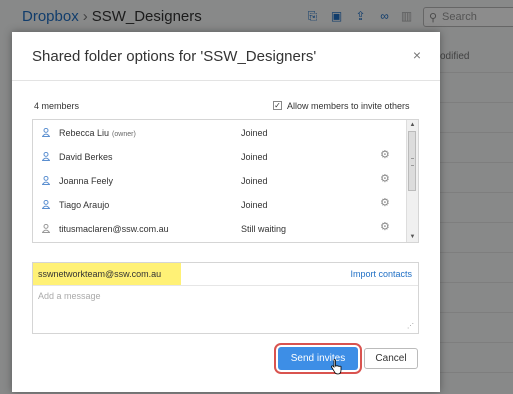 Image resolution: width=513 pixels, height=394 pixels. Describe the element at coordinates (84, 205) in the screenshot. I see `member-name: Tiago Araujo` at that location.